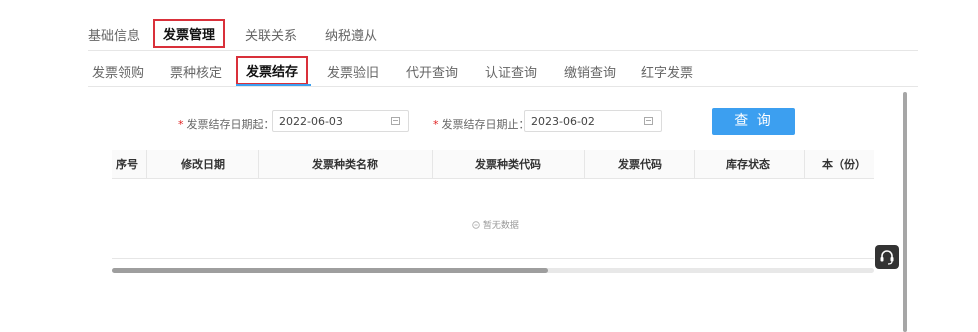  What do you see at coordinates (667, 71) in the screenshot?
I see `subtab-red-invoice: 红字发票` at bounding box center [667, 71].